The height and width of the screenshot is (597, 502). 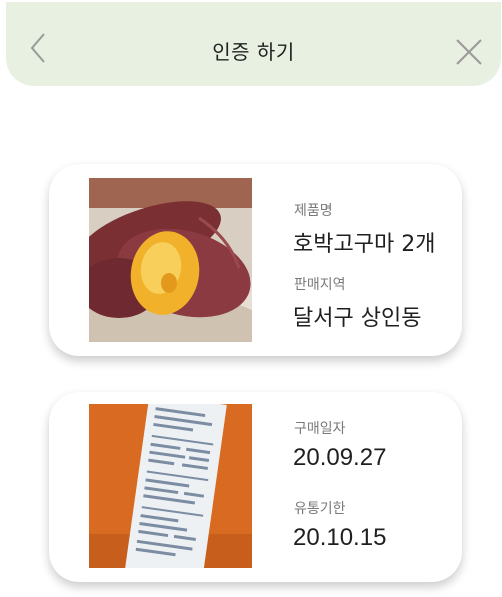 I want to click on expiry-date-label: 유통기한, so click(x=320, y=509).